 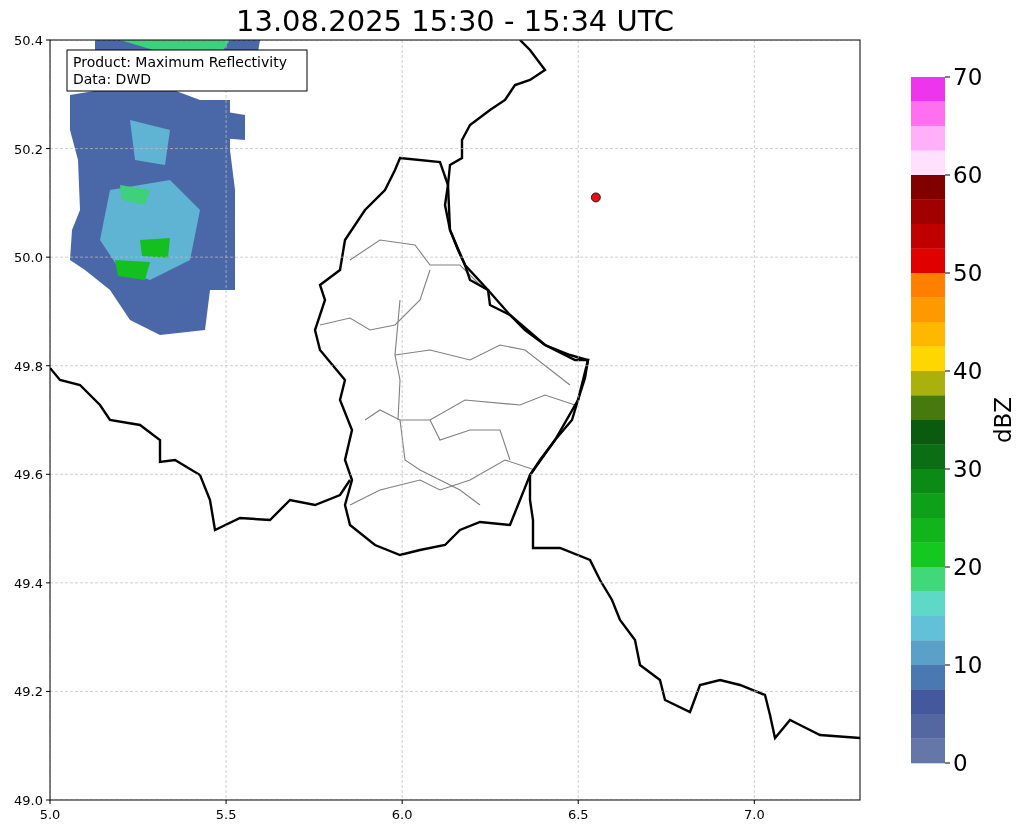 I want to click on y-tick-label: 50.4, so click(x=28, y=40).